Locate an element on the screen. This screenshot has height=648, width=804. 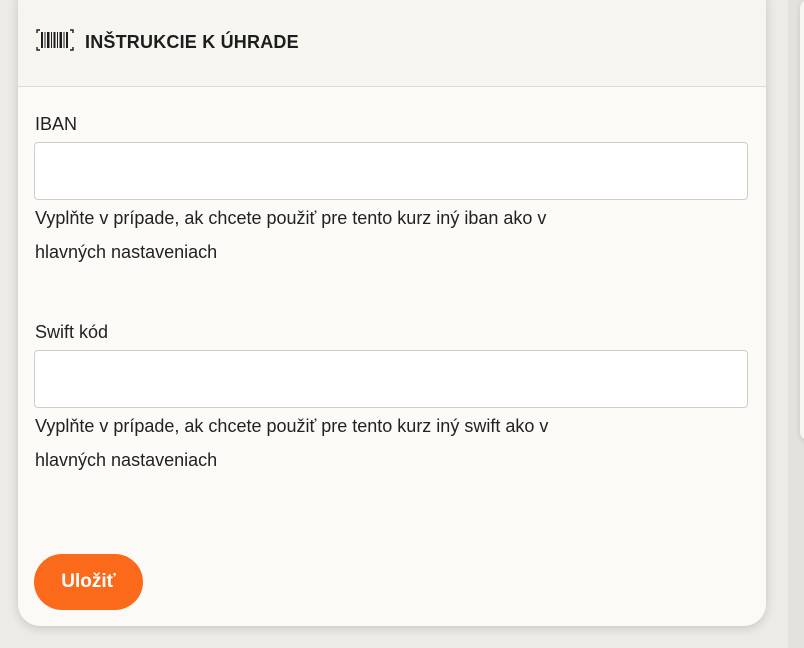
card-title: INŠTRUKCIE K ÚHRADE is located at coordinates (192, 42).